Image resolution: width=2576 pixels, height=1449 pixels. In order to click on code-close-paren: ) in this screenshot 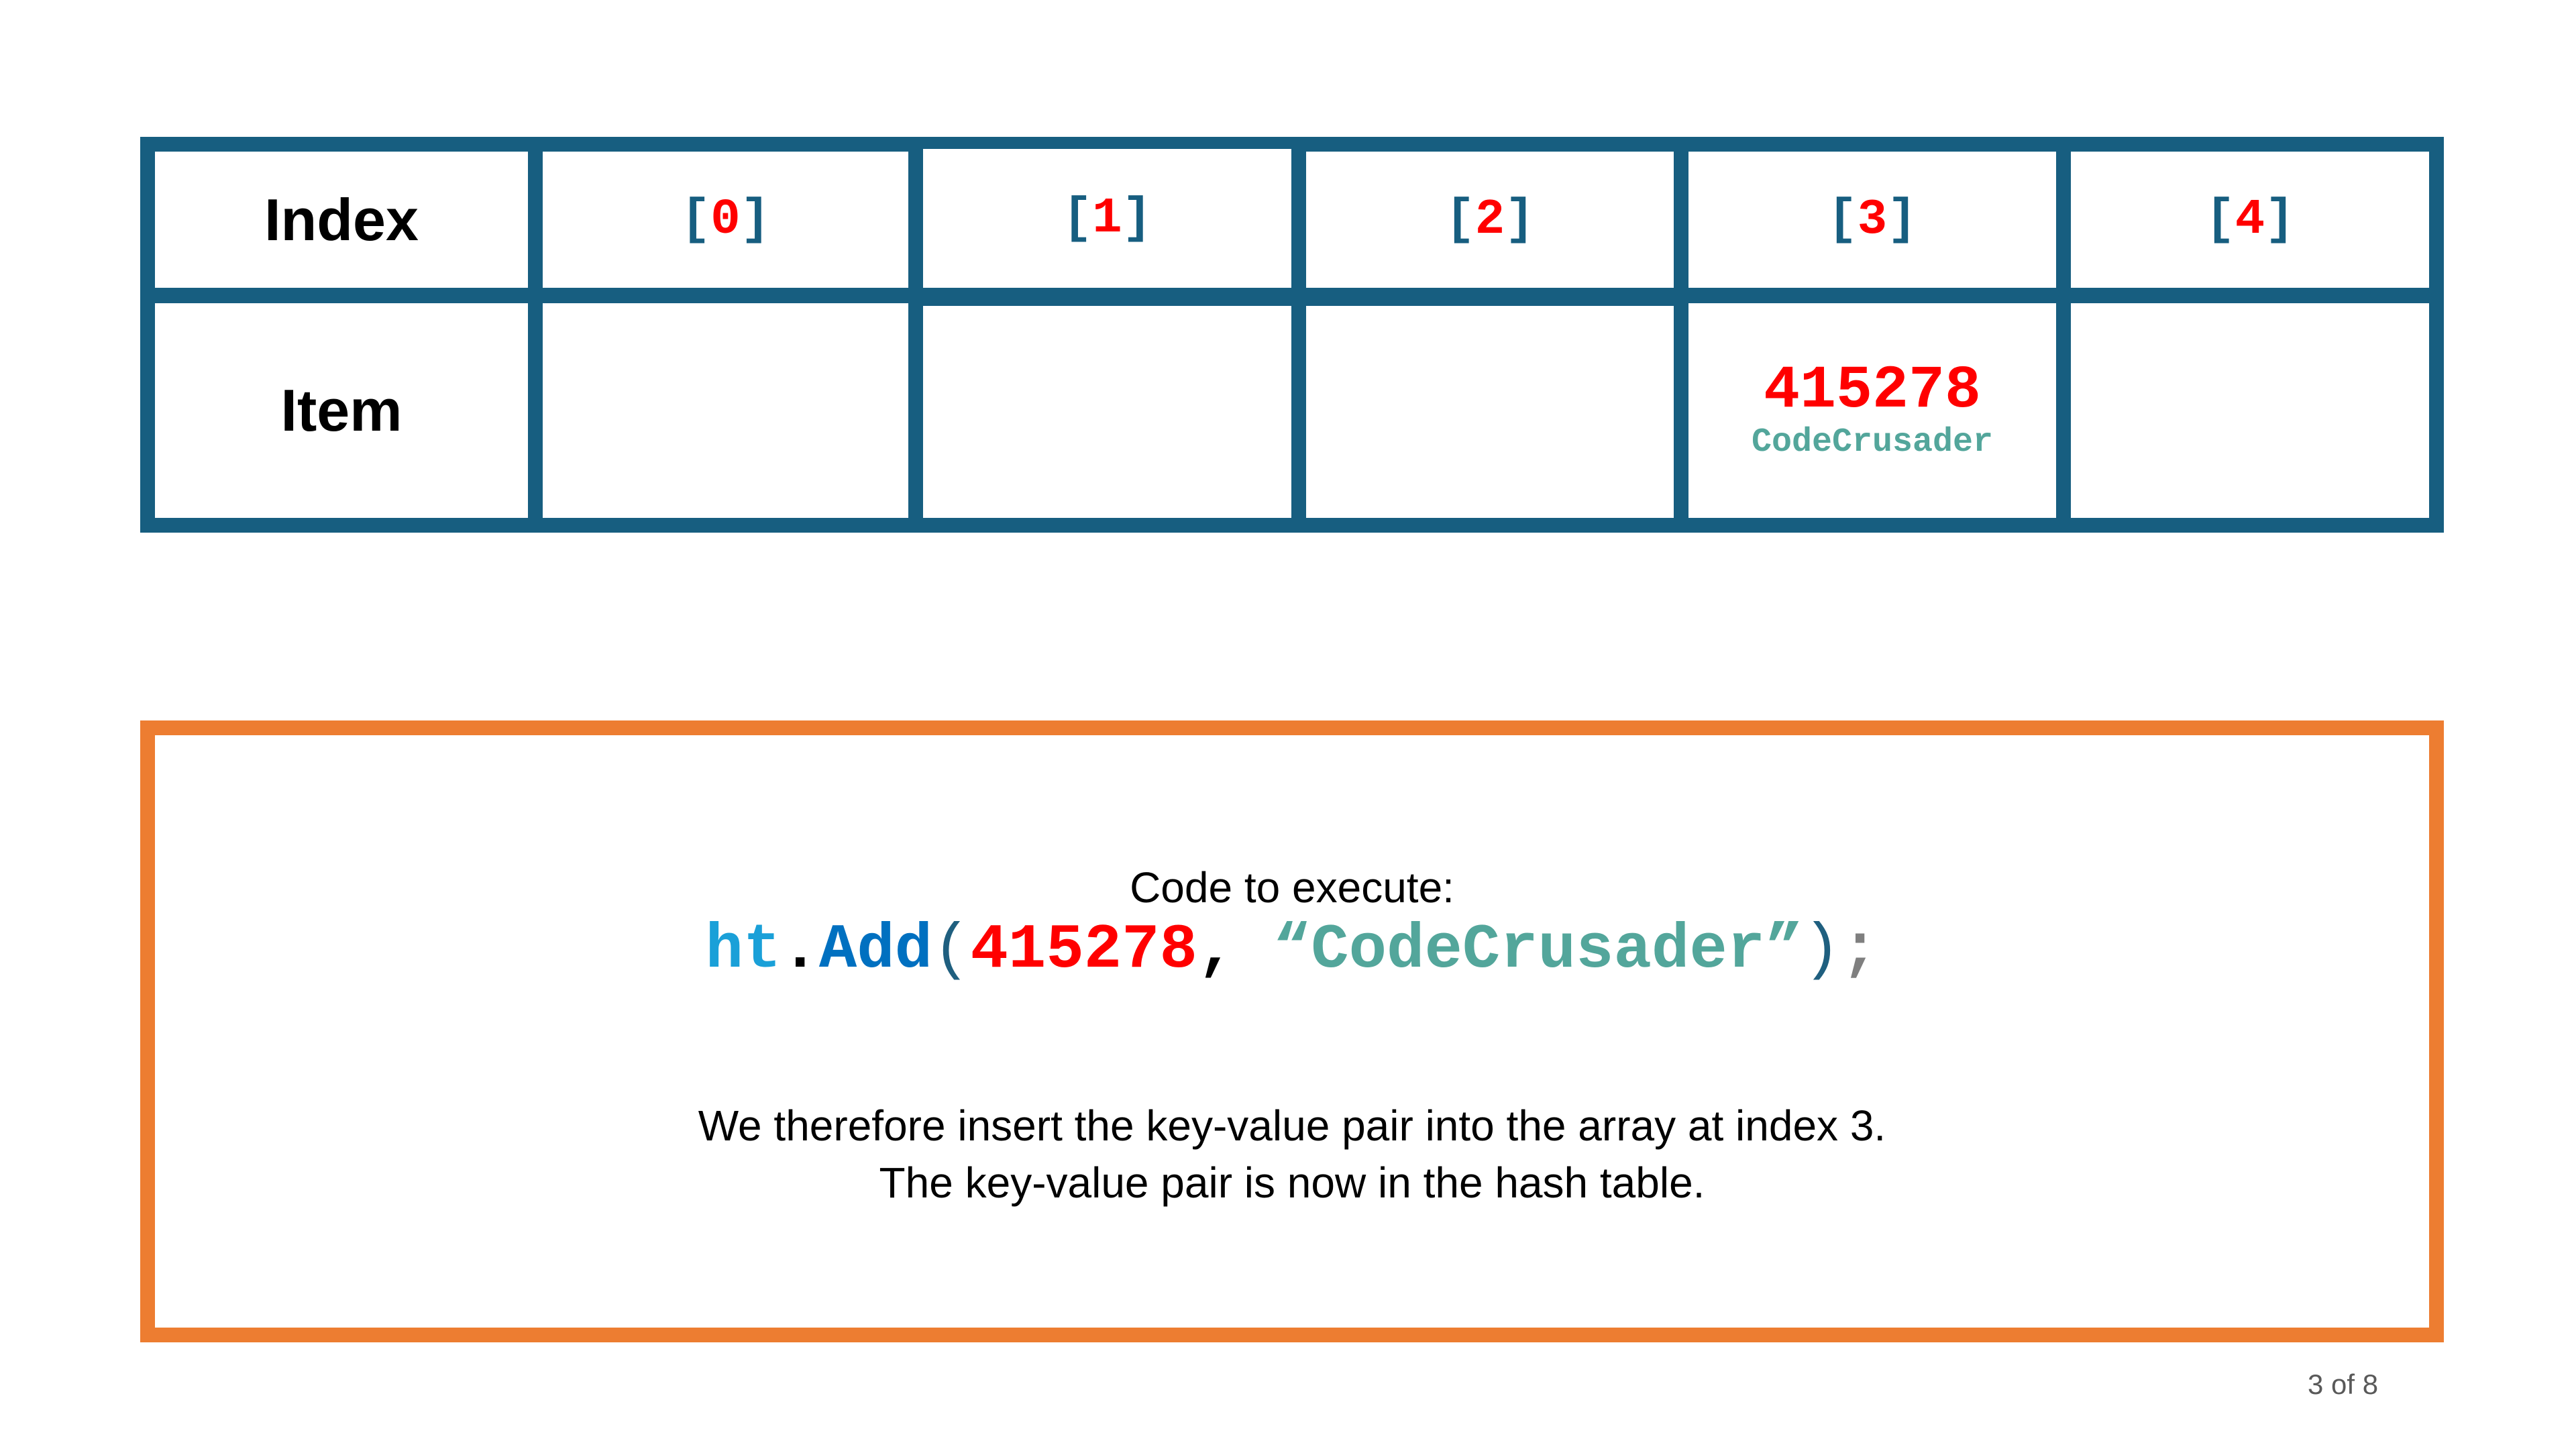, I will do `click(1822, 950)`.